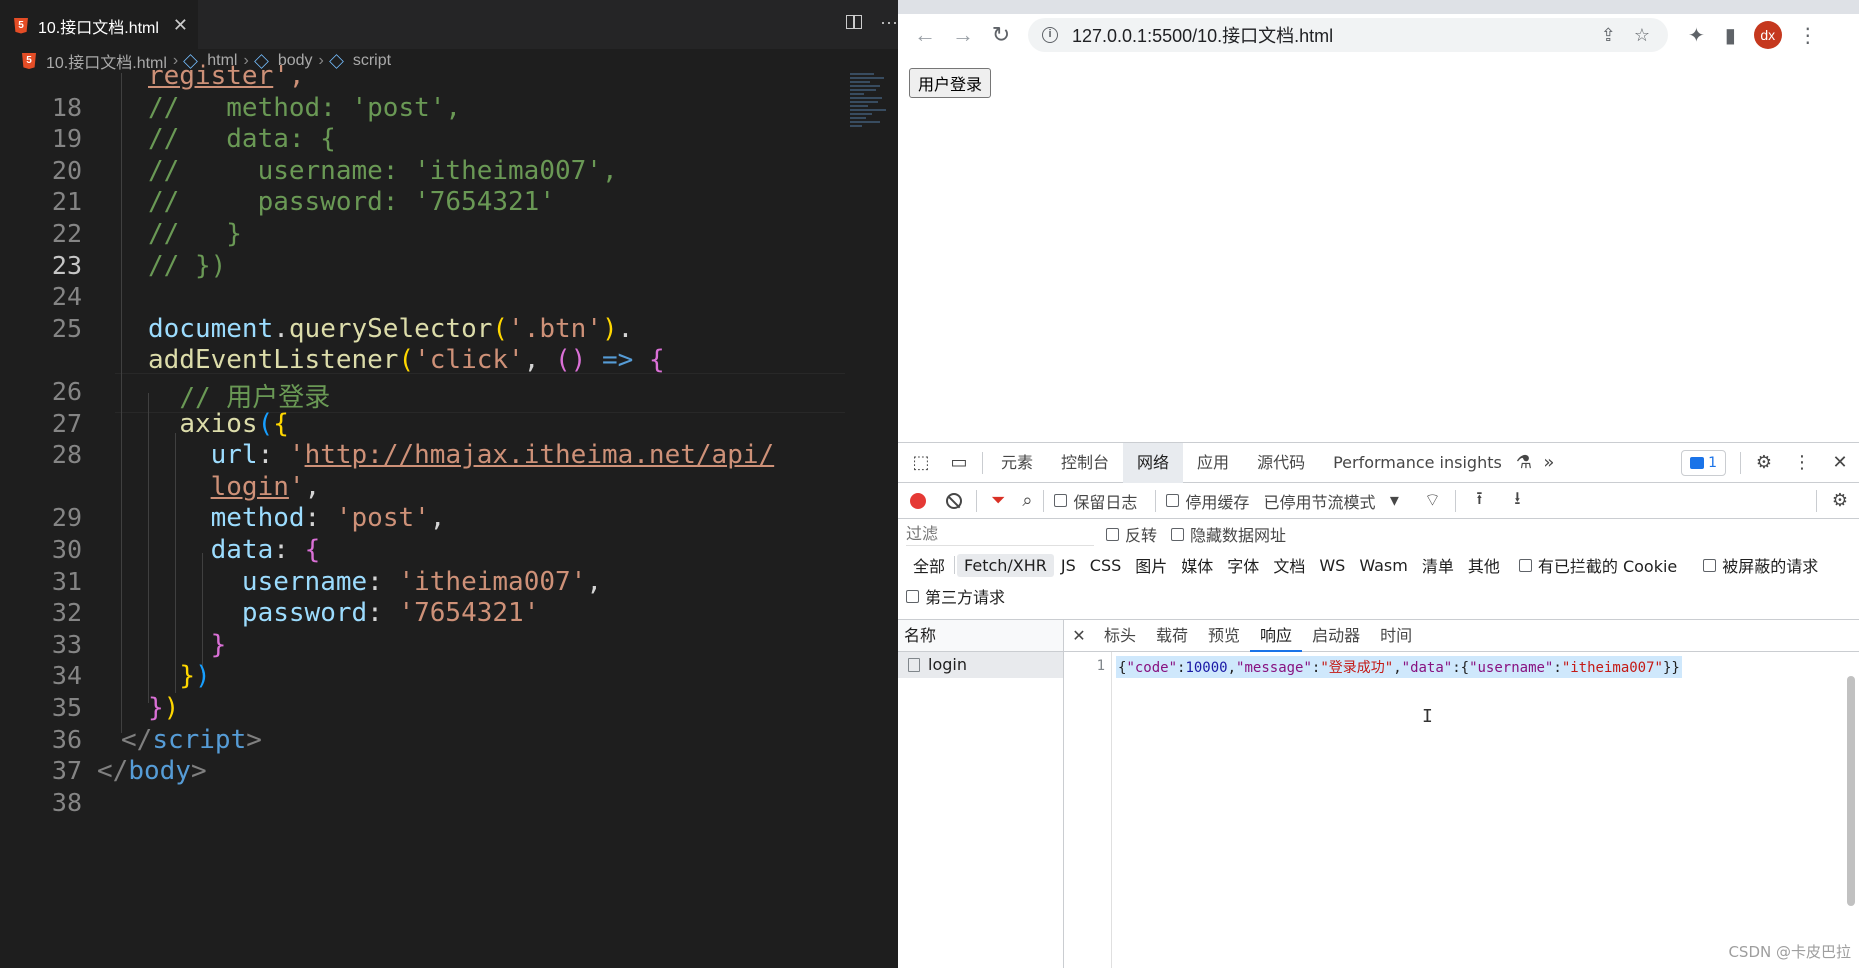 The height and width of the screenshot is (968, 1859). I want to click on type-filter-7: 文档, so click(1289, 565).